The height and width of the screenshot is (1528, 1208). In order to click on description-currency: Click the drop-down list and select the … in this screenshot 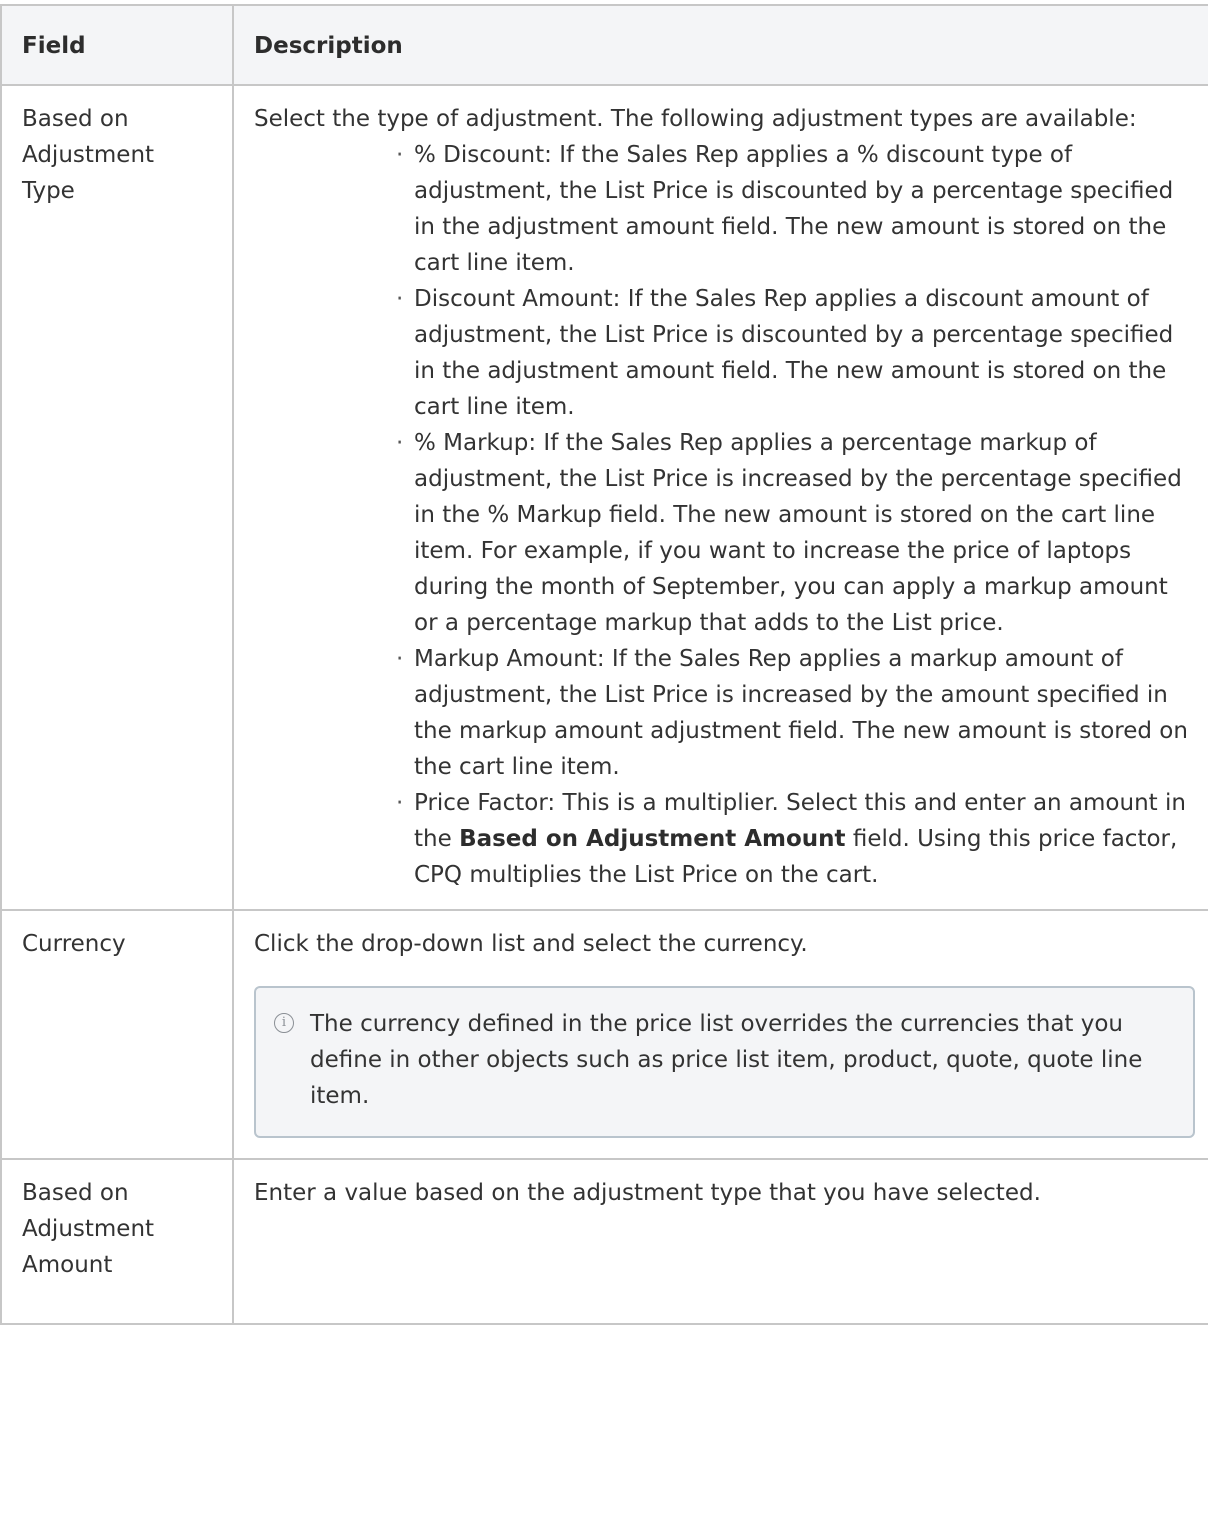, I will do `click(720, 1034)`.